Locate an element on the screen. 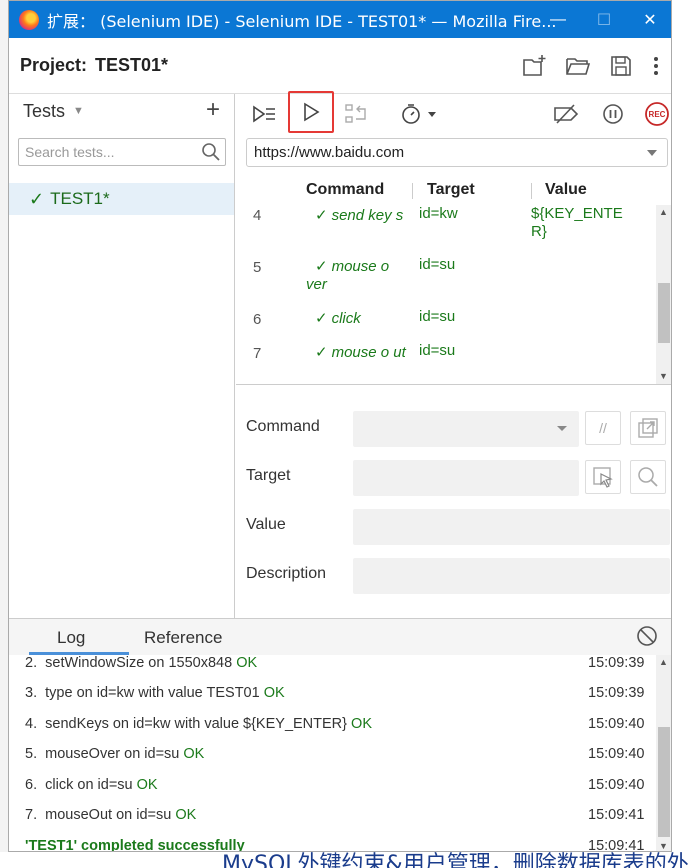  close-button: ✕ is located at coordinates (649, 19).